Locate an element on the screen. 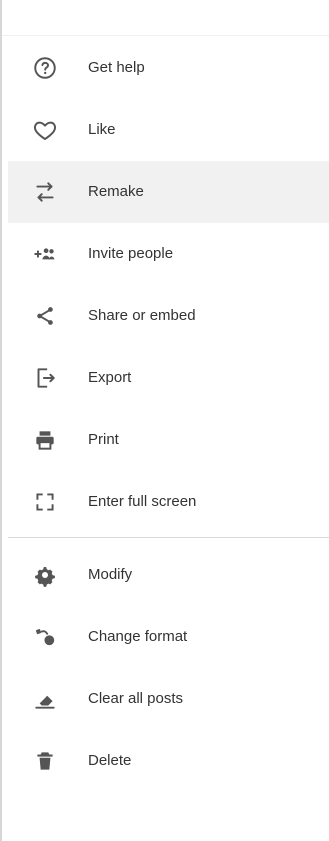 The height and width of the screenshot is (841, 329). modify-menu-item: Modify is located at coordinates (168, 575).